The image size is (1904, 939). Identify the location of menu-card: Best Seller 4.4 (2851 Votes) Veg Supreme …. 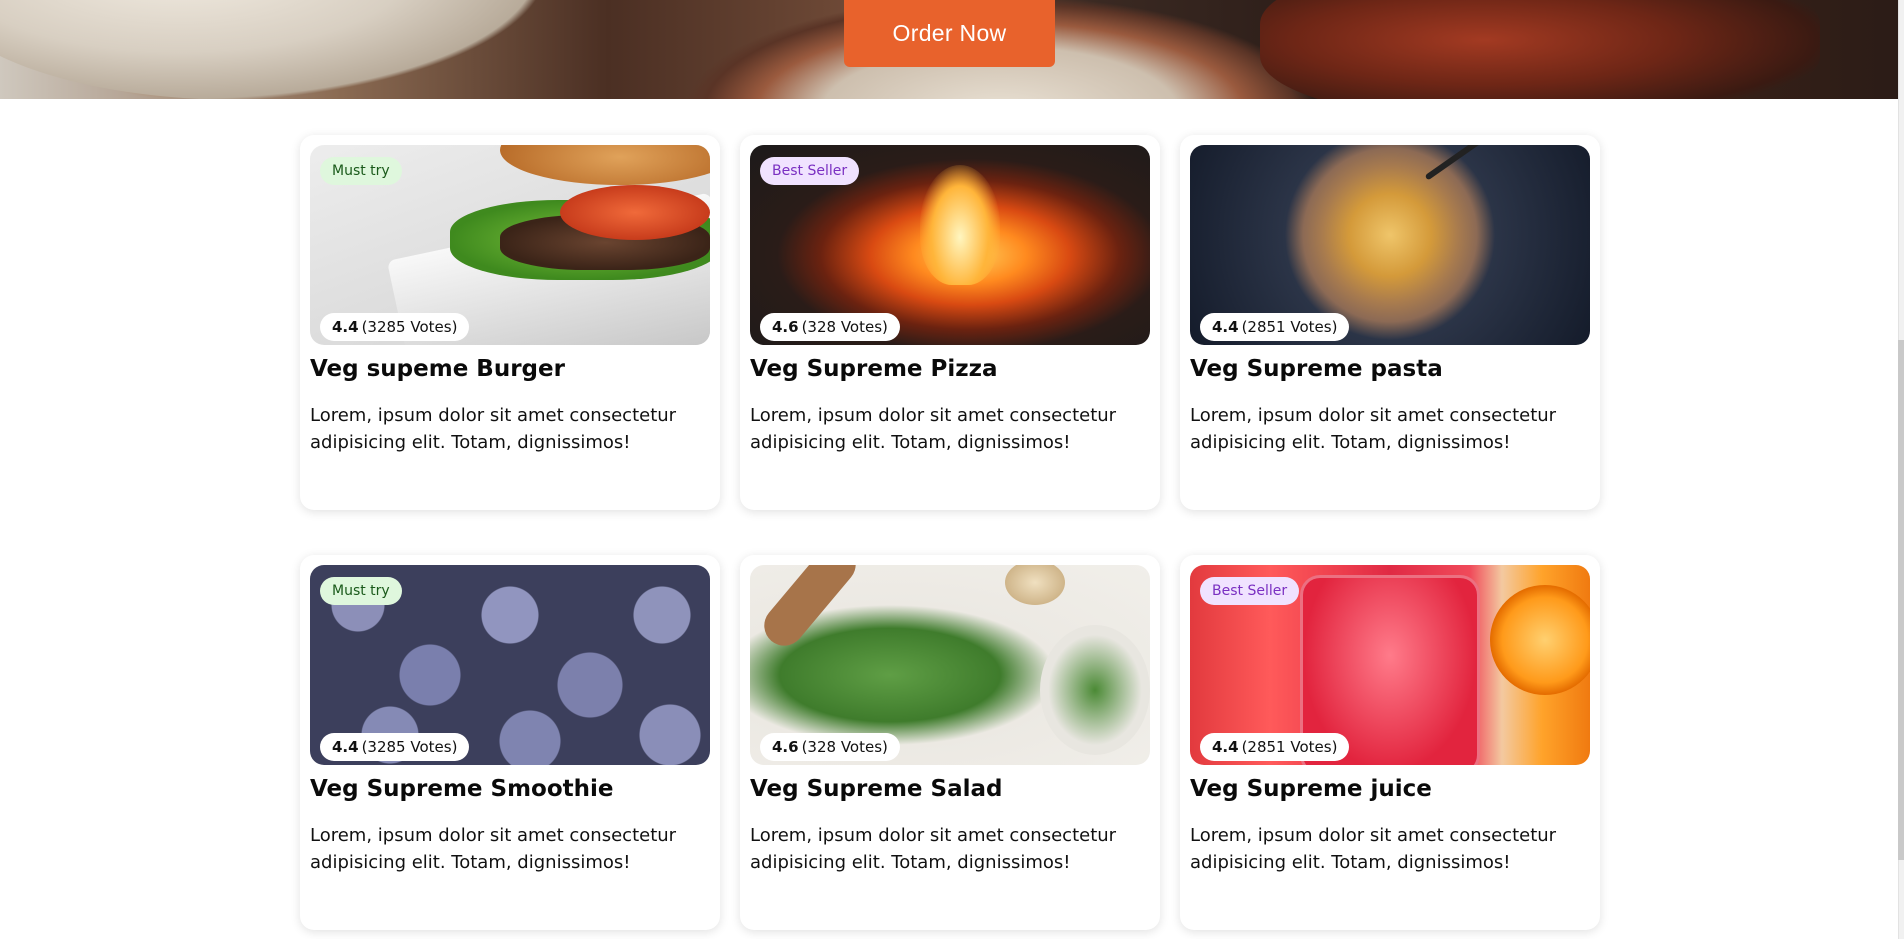
(1390, 742).